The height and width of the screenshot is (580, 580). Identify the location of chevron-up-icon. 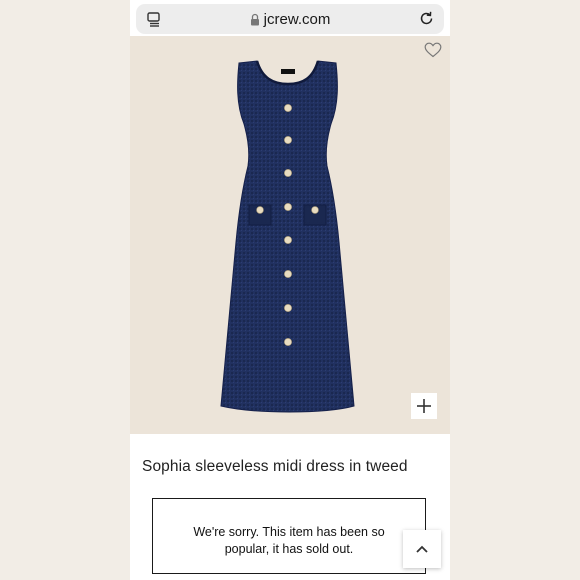
(422, 549).